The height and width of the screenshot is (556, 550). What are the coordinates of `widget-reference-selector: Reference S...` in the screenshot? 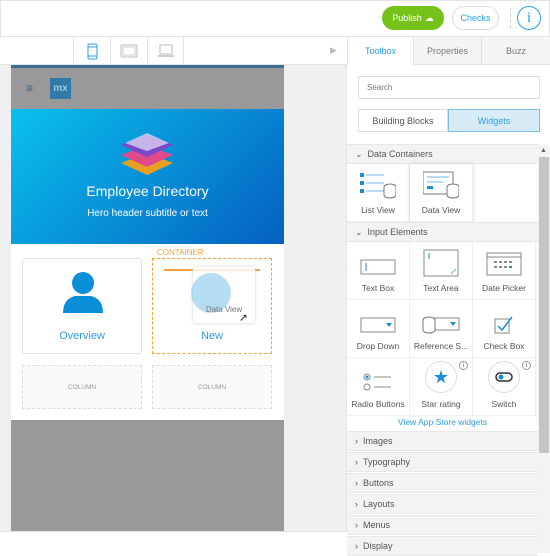 It's located at (441, 329).